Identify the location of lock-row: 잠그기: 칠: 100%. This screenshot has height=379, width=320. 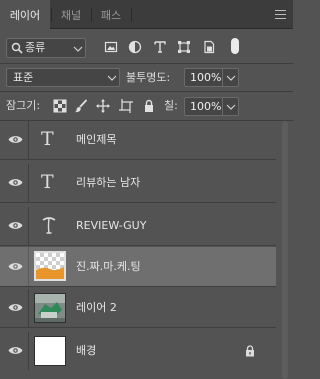
(146, 106).